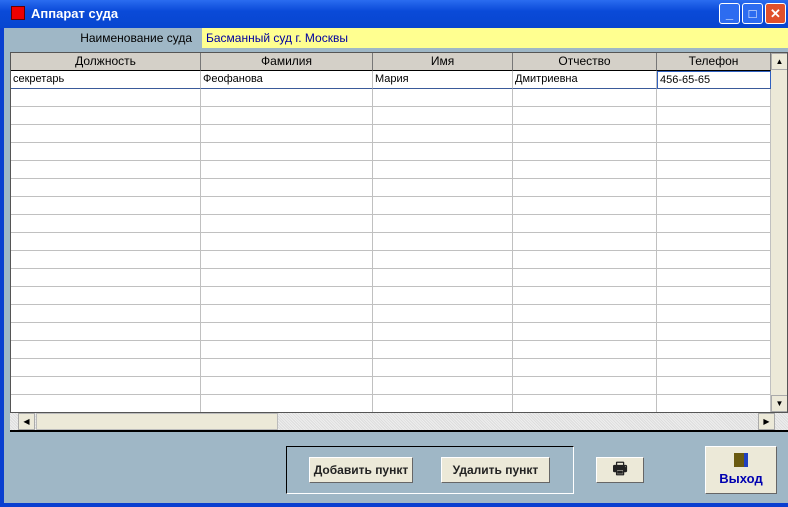 The image size is (788, 507). Describe the element at coordinates (443, 80) in the screenshot. I see `table-cell: Мария` at that location.